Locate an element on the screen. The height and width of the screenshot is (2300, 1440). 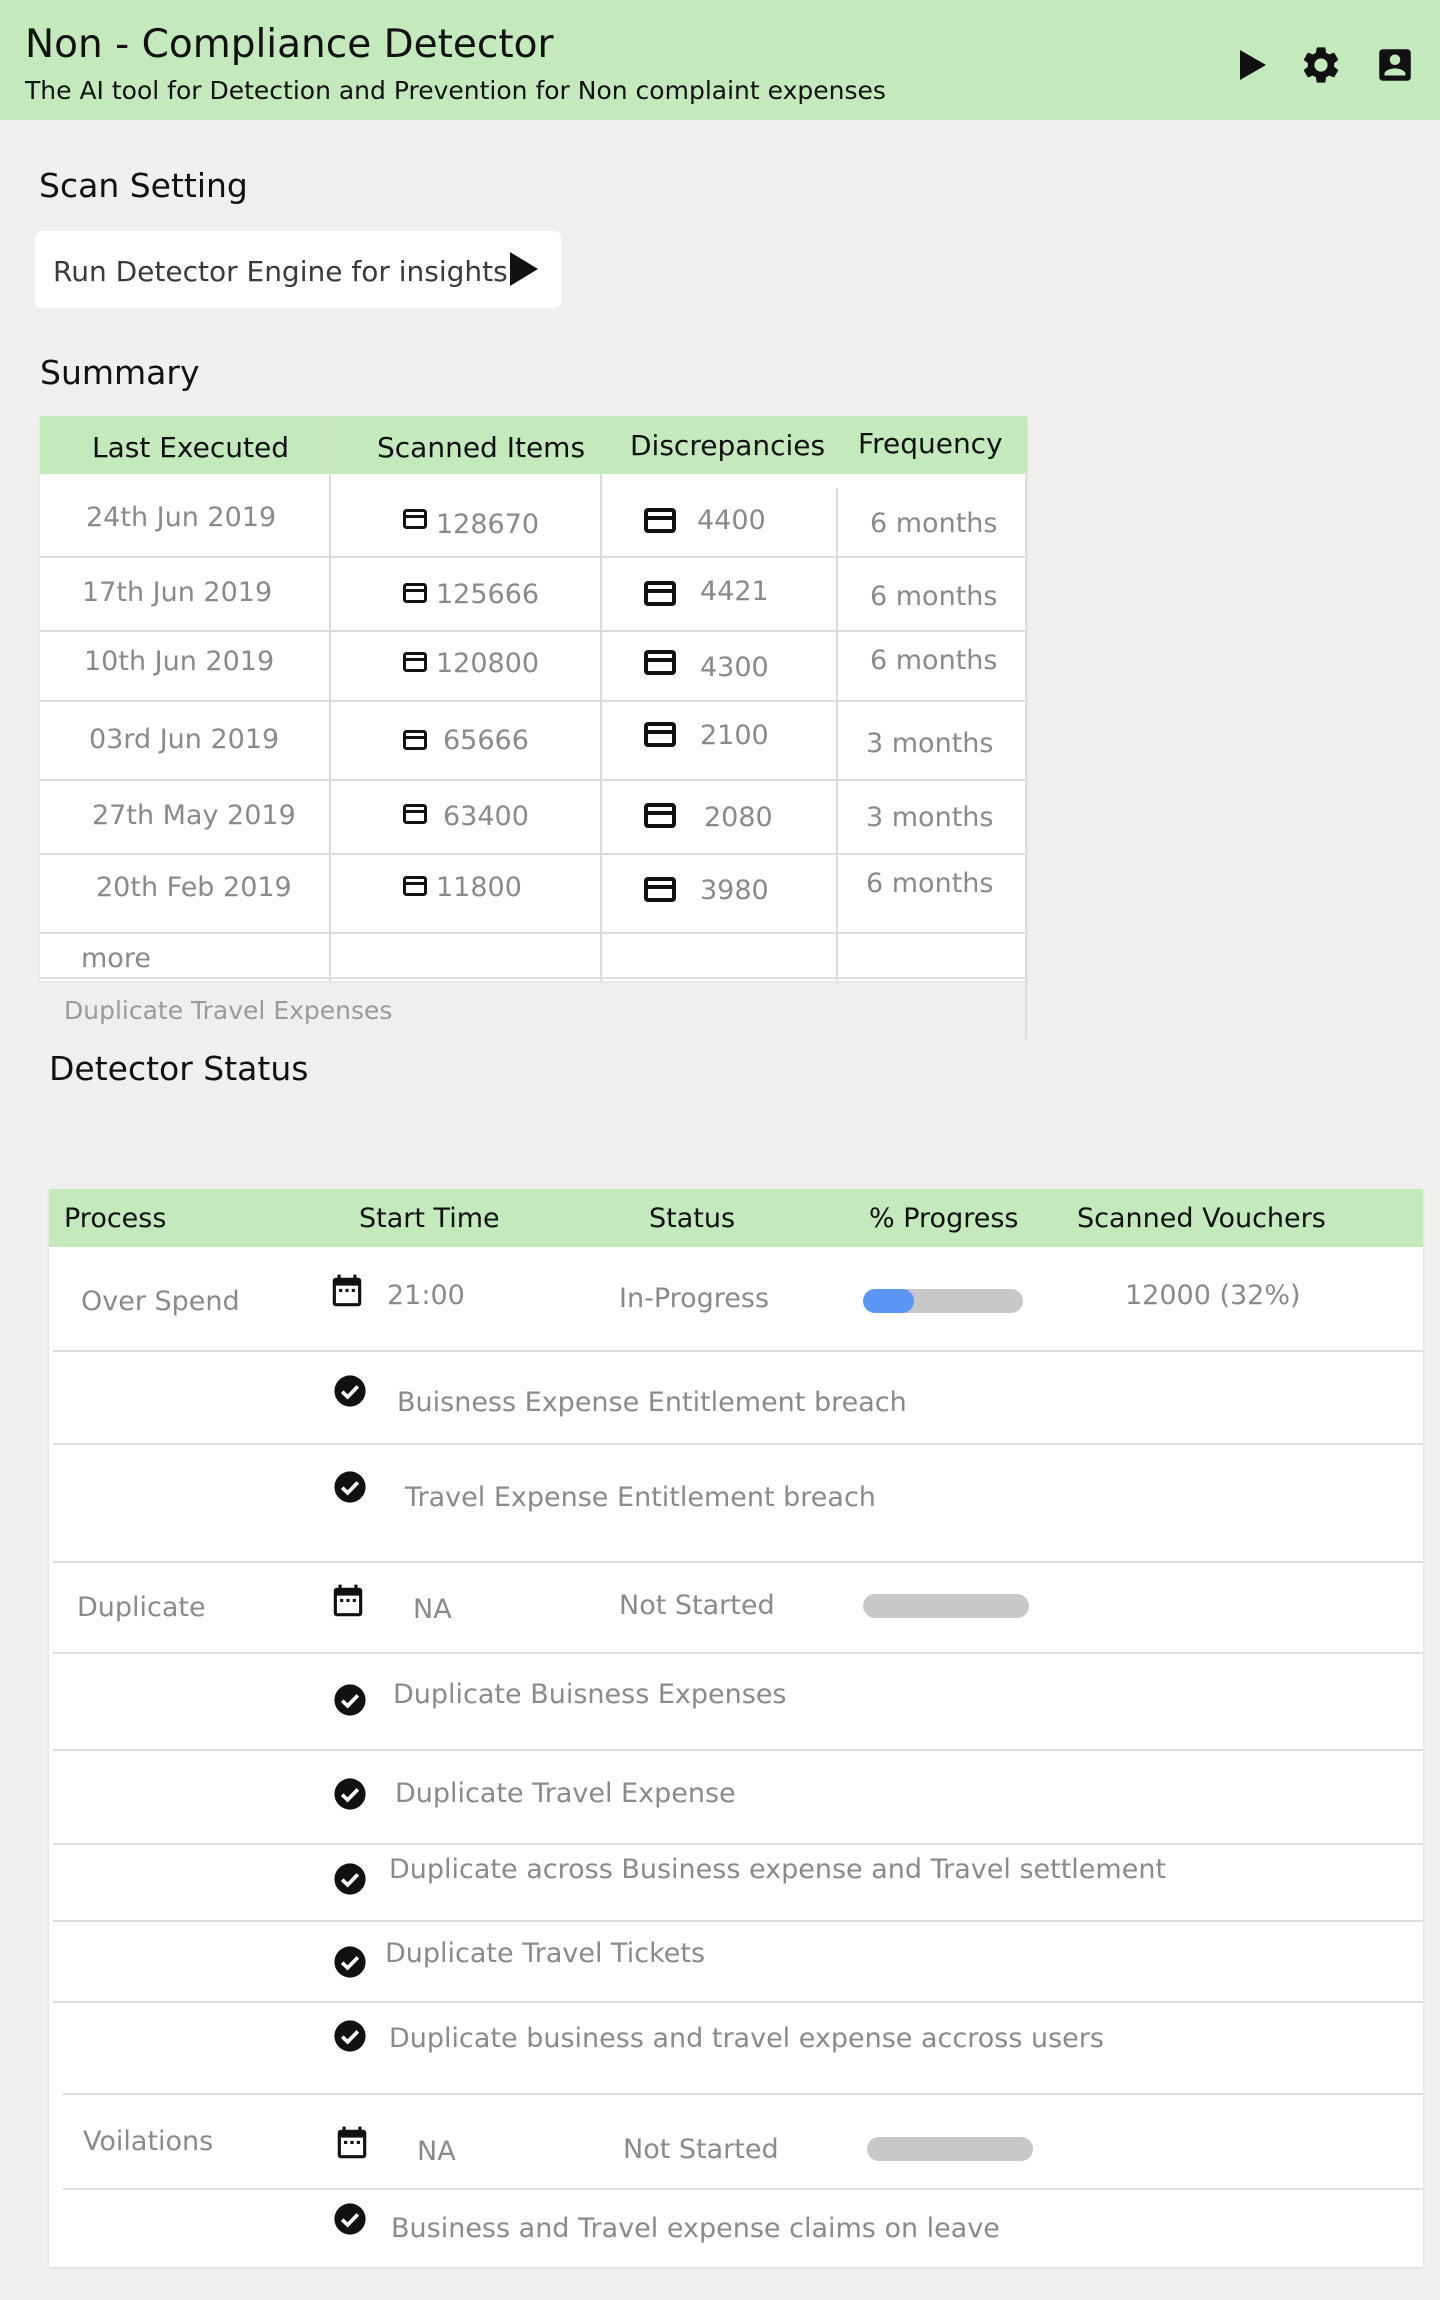
process-name: Over Spend is located at coordinates (160, 1301).